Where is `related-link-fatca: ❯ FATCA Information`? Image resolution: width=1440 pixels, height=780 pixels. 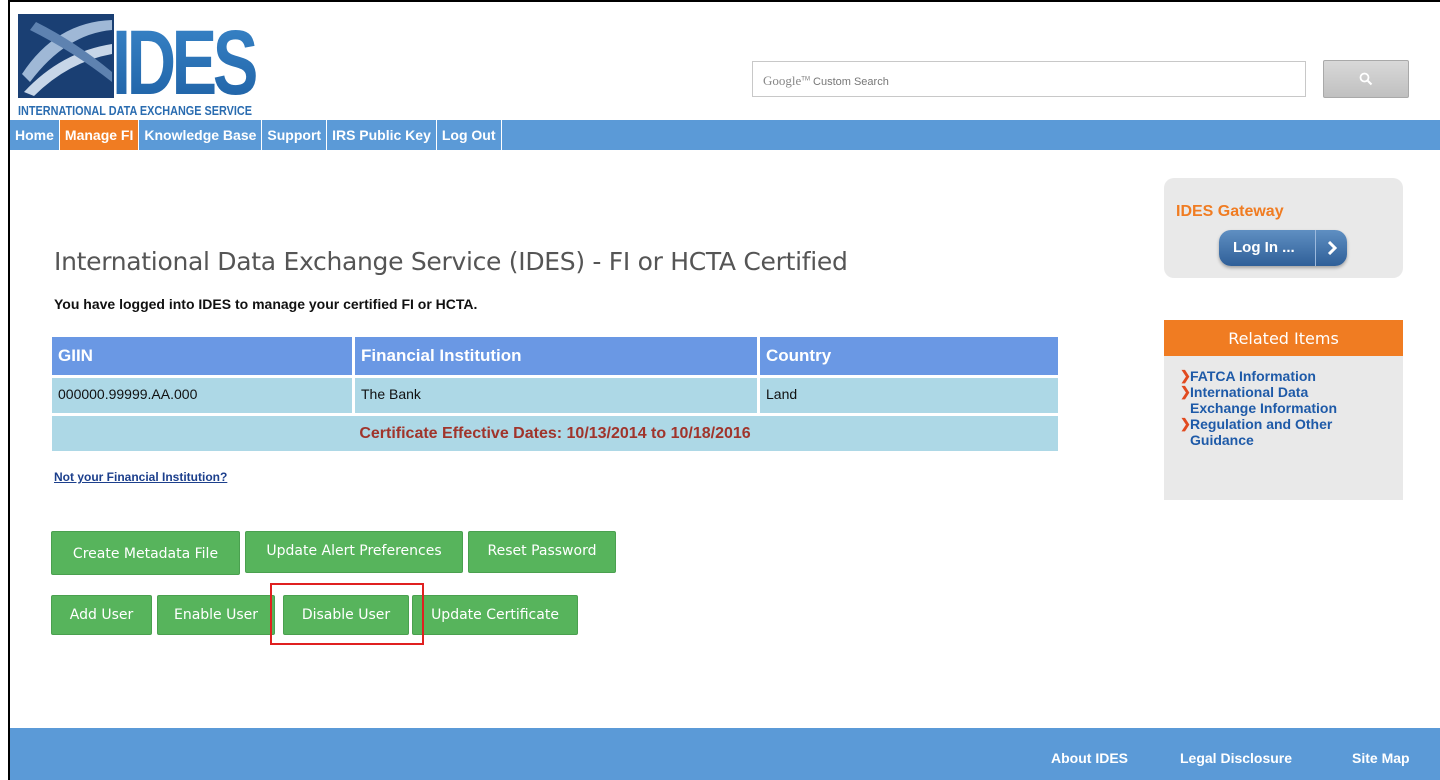
related-link-fatca: ❯ FATCA Information is located at coordinates (1291, 376).